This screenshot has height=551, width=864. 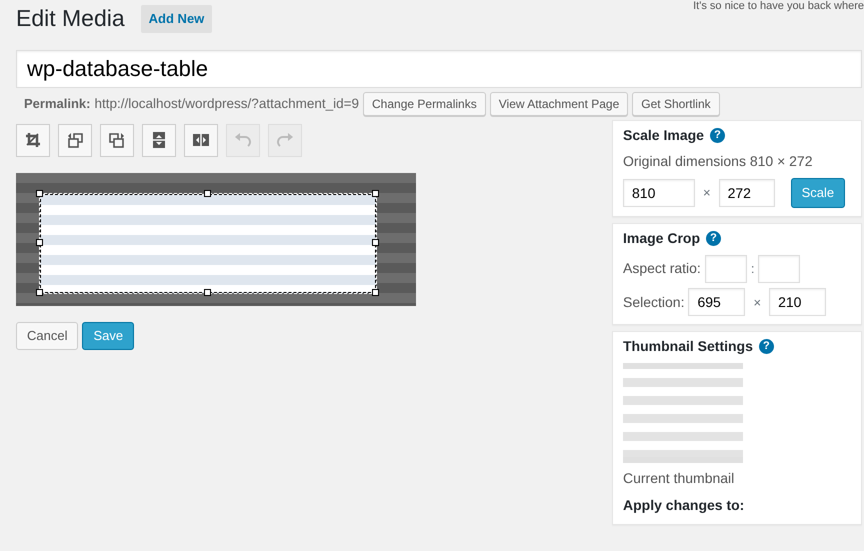 I want to click on permalink-url: http://localhost/wordpress/?attachment_id=9, so click(x=227, y=103).